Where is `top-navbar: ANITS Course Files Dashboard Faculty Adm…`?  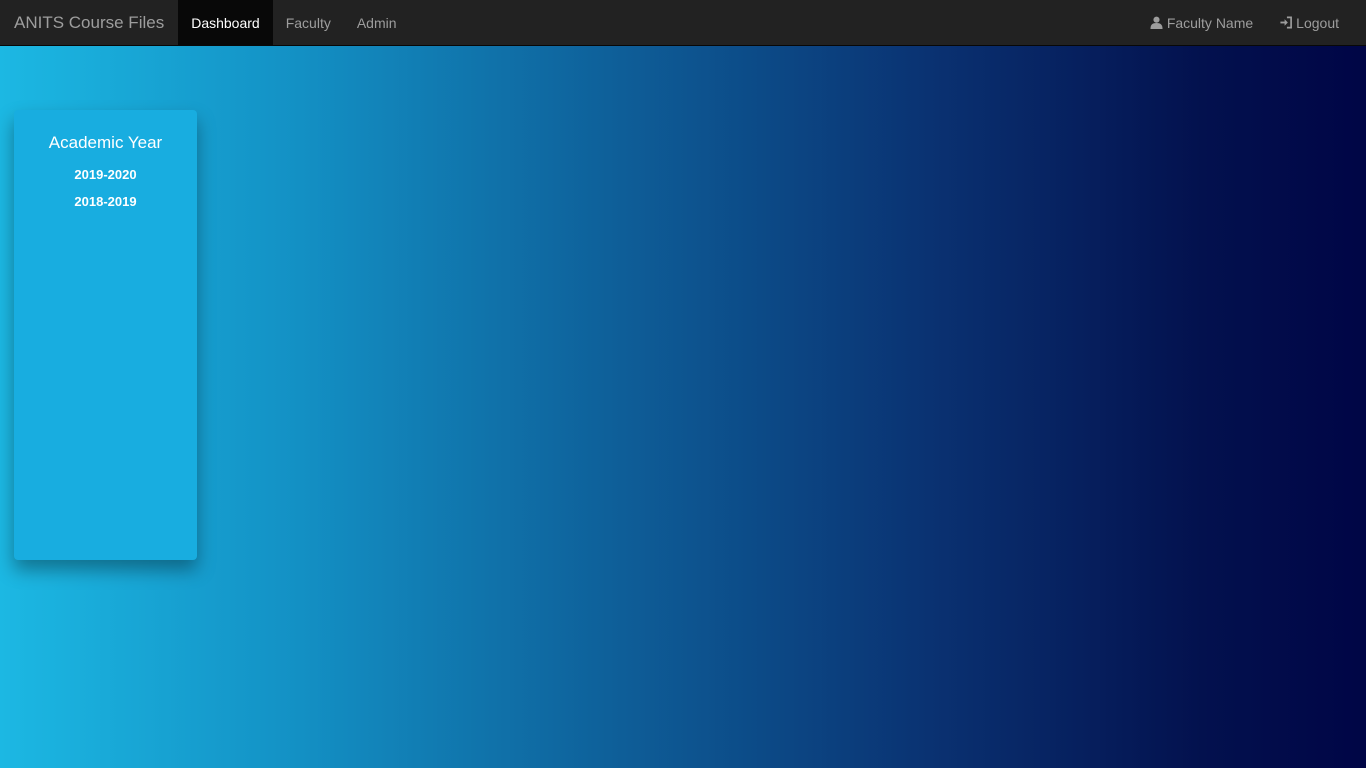 top-navbar: ANITS Course Files Dashboard Faculty Adm… is located at coordinates (683, 23).